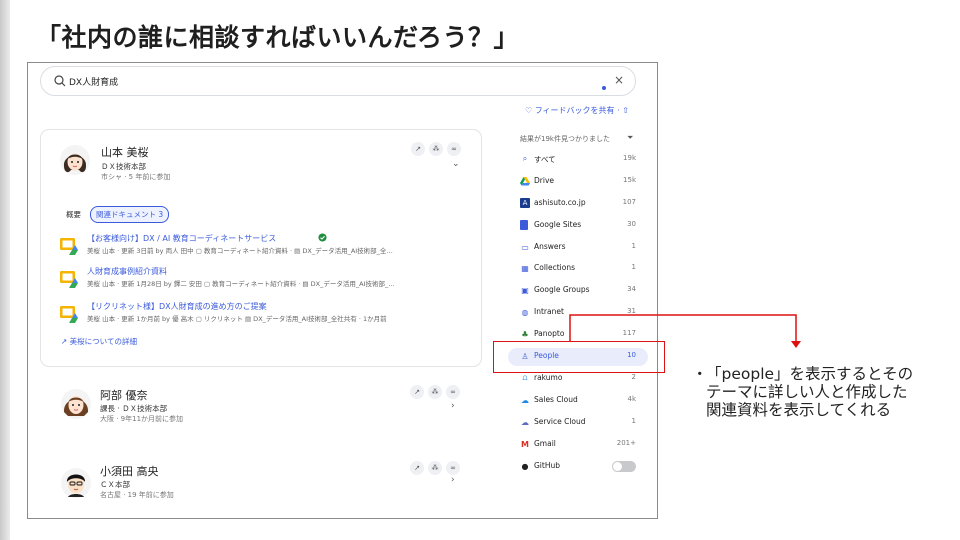 The width and height of the screenshot is (960, 540). I want to click on source-filter-answers: ▭ Answers 1, so click(578, 248).